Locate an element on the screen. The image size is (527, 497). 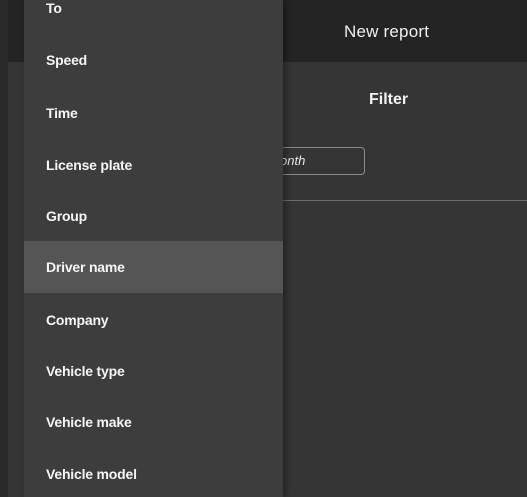
page-title: New report is located at coordinates (387, 31).